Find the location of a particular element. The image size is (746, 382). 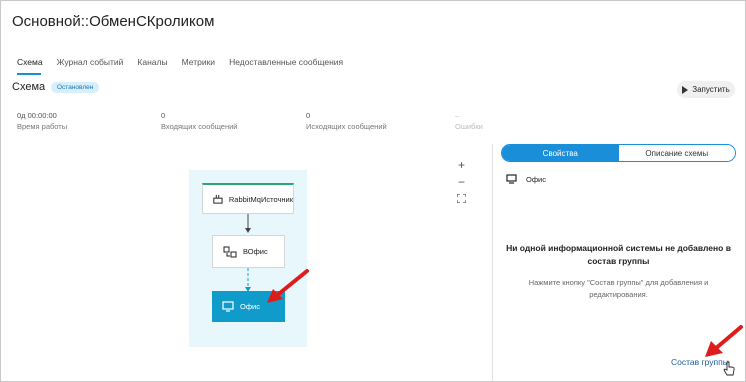

tab-channels: Каналы is located at coordinates (152, 65).